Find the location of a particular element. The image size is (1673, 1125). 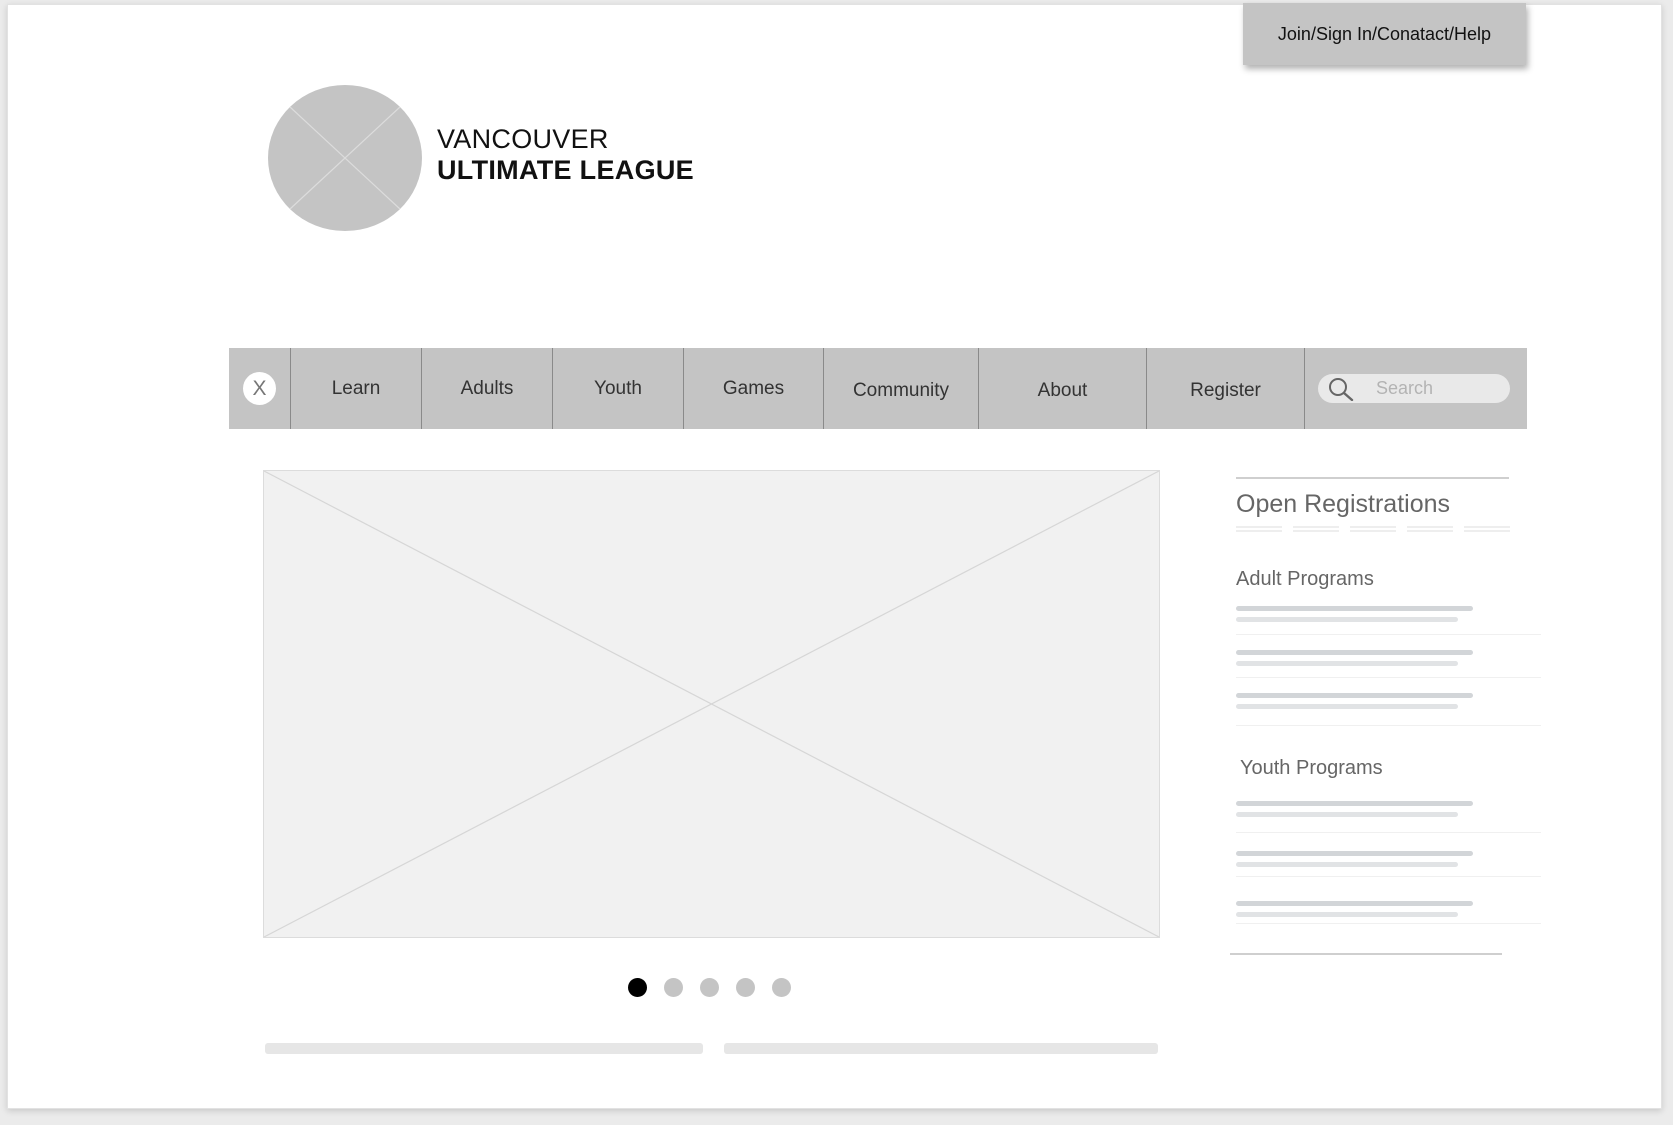

nav-close-cell: X is located at coordinates (260, 388).